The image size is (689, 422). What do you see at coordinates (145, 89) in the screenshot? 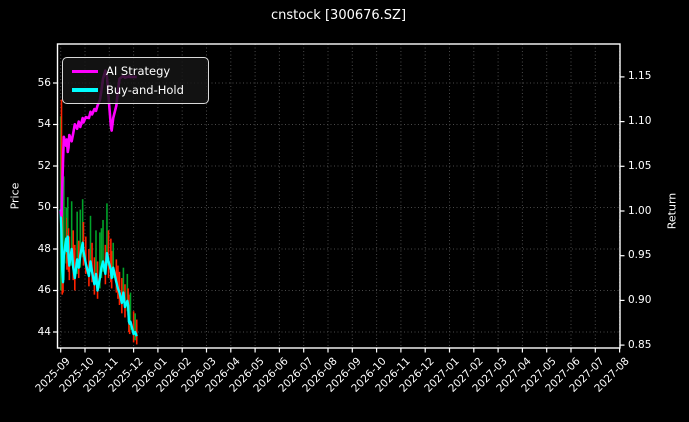
I see `legend-label: Buy-and-Hold` at bounding box center [145, 89].